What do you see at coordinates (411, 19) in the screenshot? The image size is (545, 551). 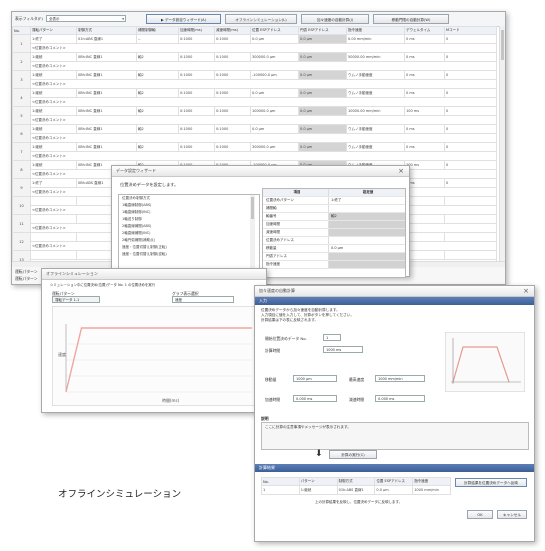 I see `movement-limit-button: 移動門限の自動計算(W)` at bounding box center [411, 19].